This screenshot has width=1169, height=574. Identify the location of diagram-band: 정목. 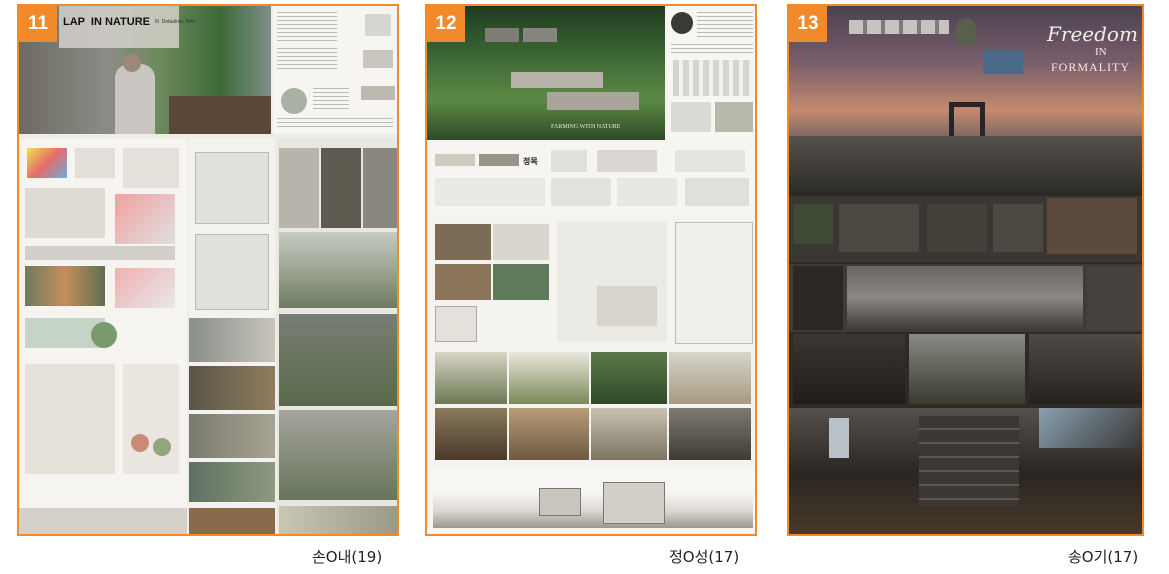
(591, 177).